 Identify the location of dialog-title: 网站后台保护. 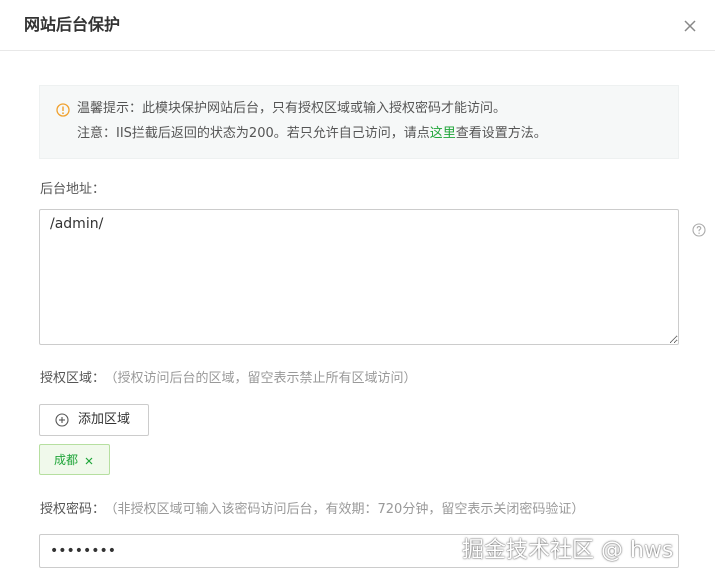
(72, 24).